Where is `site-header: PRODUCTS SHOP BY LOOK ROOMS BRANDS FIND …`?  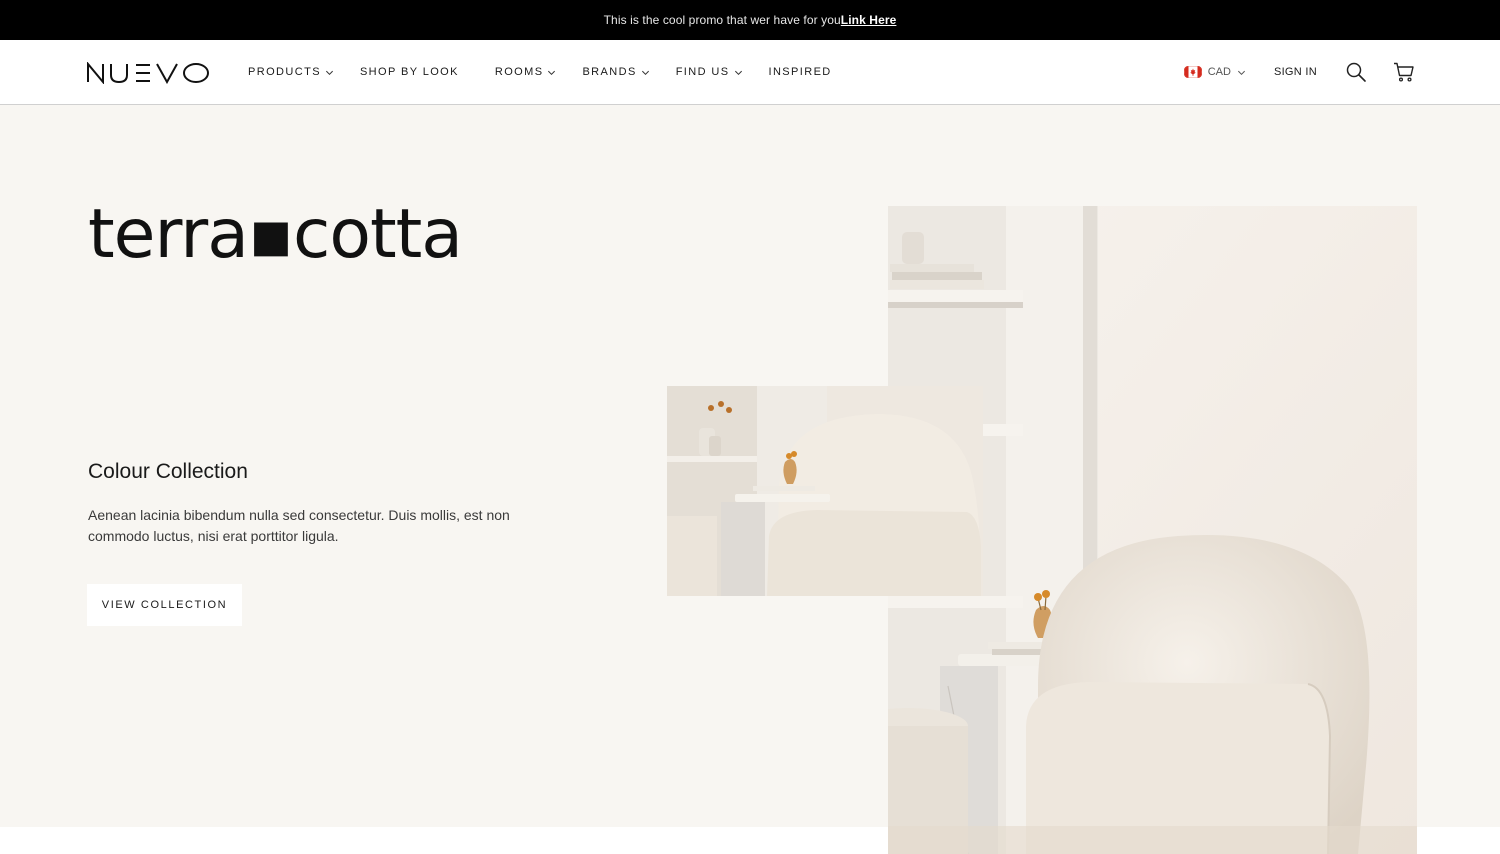
site-header: PRODUCTS SHOP BY LOOK ROOMS BRANDS FIND … is located at coordinates (750, 72).